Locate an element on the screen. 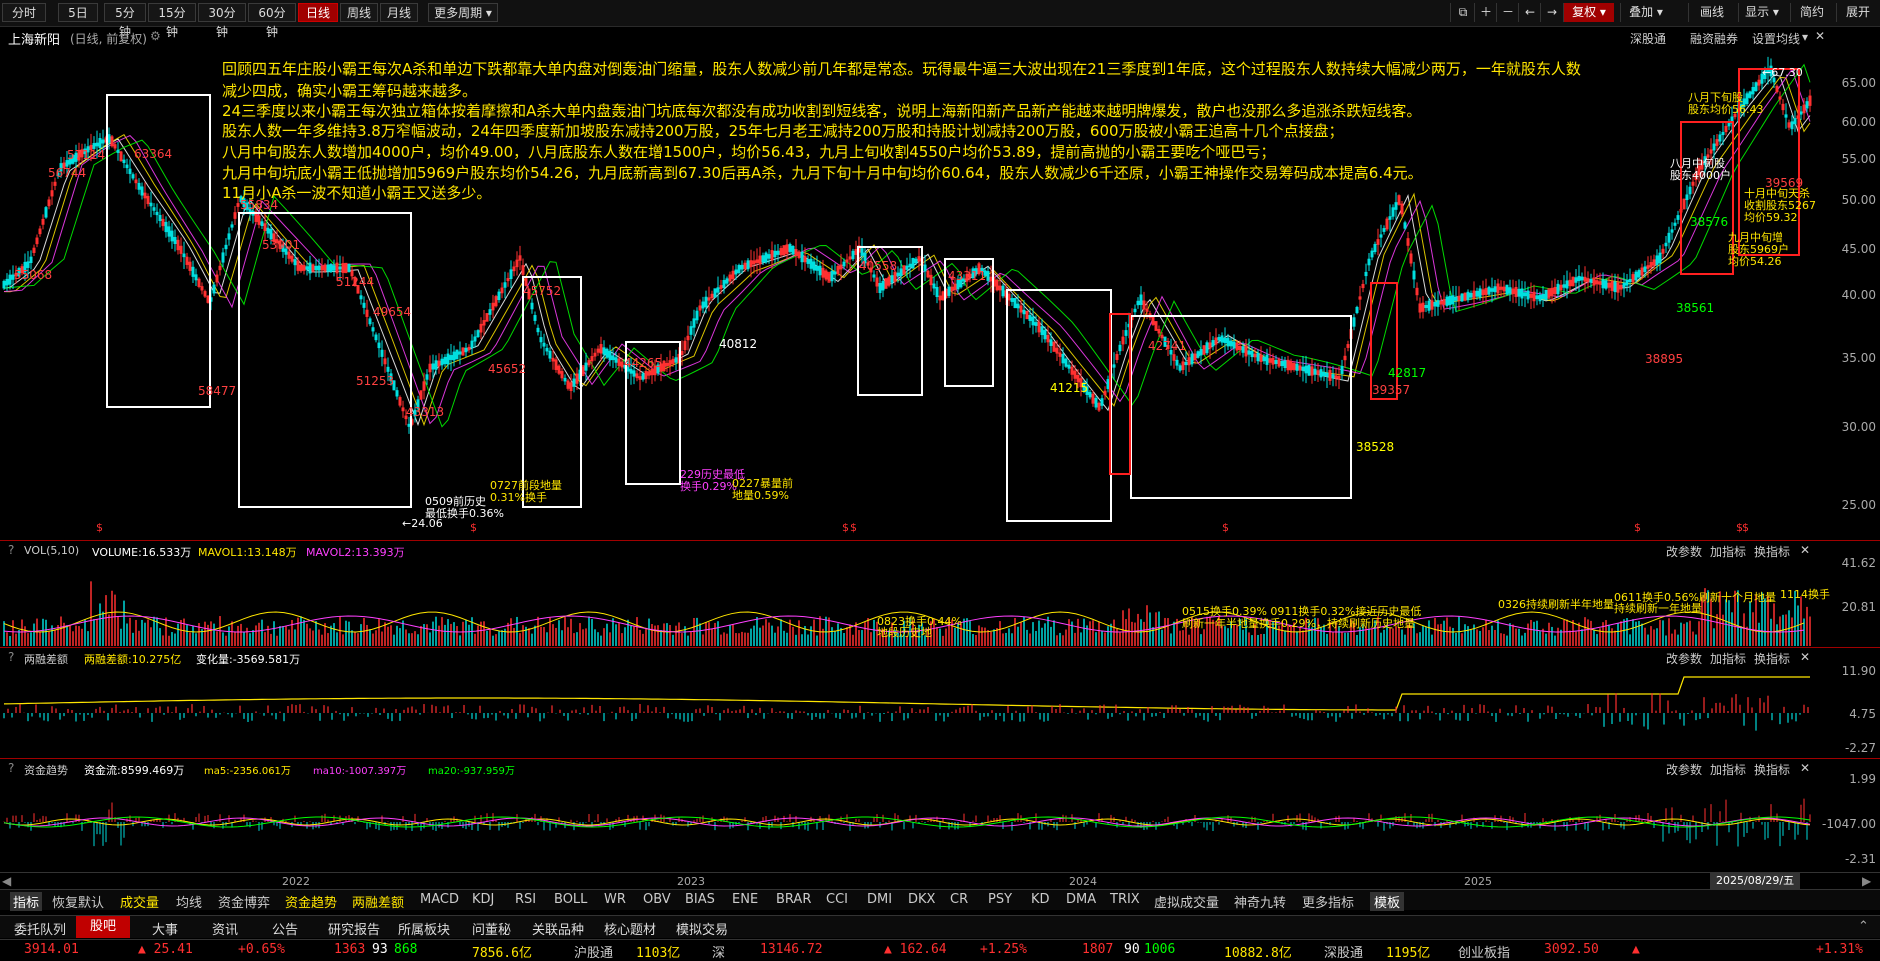 Image resolution: width=1880 pixels, height=961 pixels. overlay-button: 叠加 ▾ is located at coordinates (1645, 12).